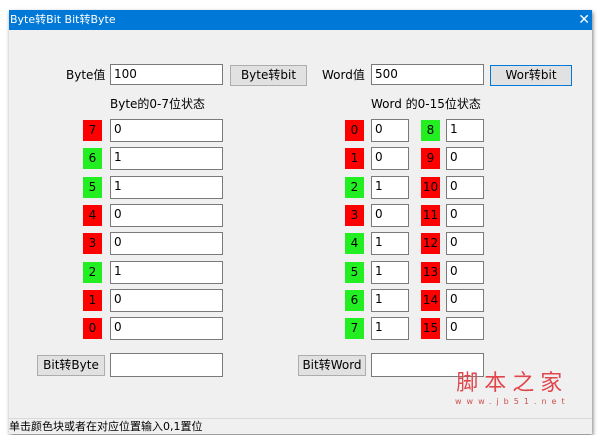 The height and width of the screenshot is (435, 600). I want to click on window-title: Byte转Bit Bit转Byte, so click(63, 19).